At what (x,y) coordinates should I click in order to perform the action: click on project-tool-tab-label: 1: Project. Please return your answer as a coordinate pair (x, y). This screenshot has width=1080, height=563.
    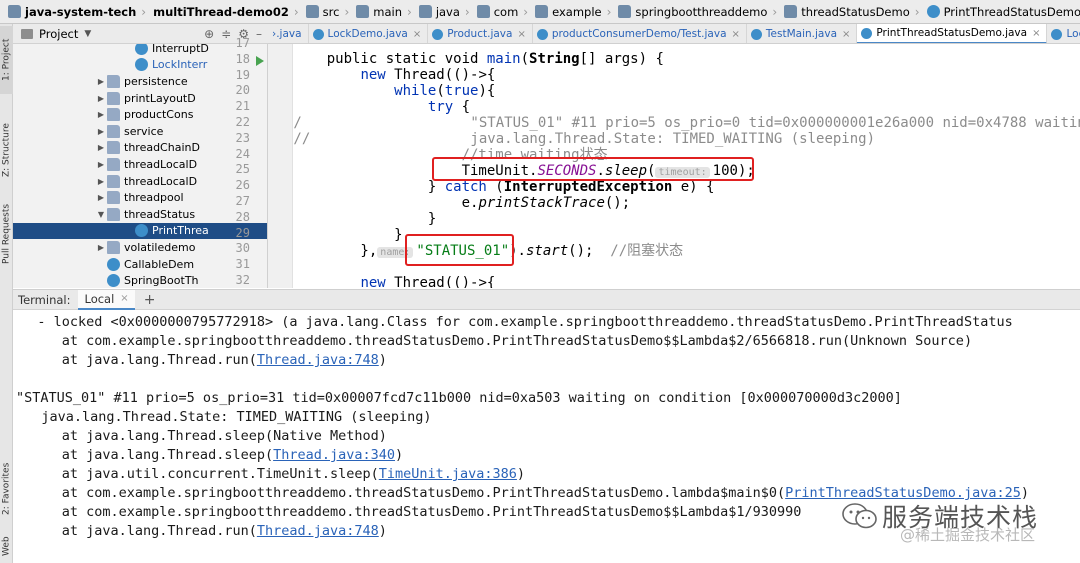
    Looking at the image, I should click on (6, 60).